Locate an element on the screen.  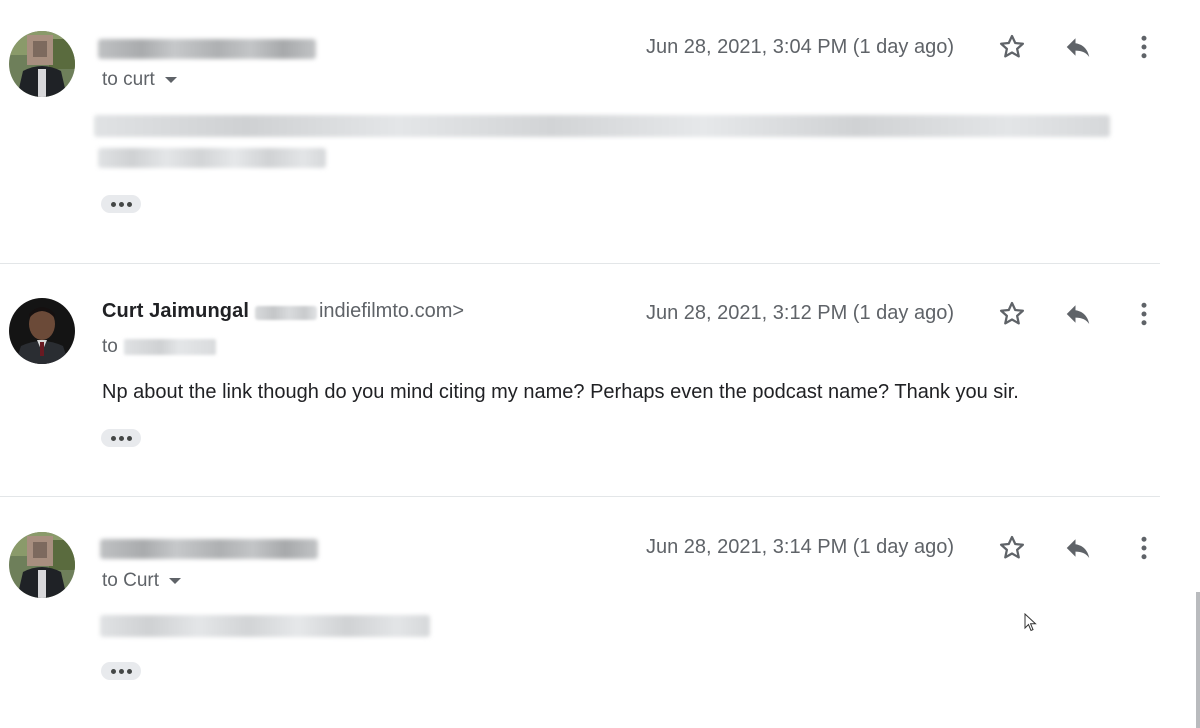
message-date: Jun 28, 2021, 3:14 PM (1 day ago) is located at coordinates (800, 547).